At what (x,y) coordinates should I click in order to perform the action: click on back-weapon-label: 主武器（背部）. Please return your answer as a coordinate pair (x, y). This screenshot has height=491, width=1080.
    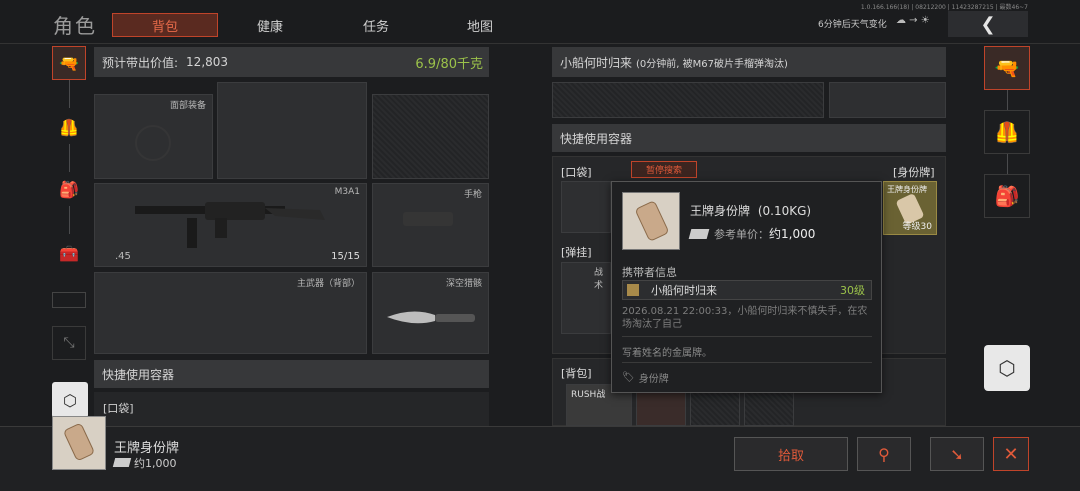
    Looking at the image, I should click on (328, 284).